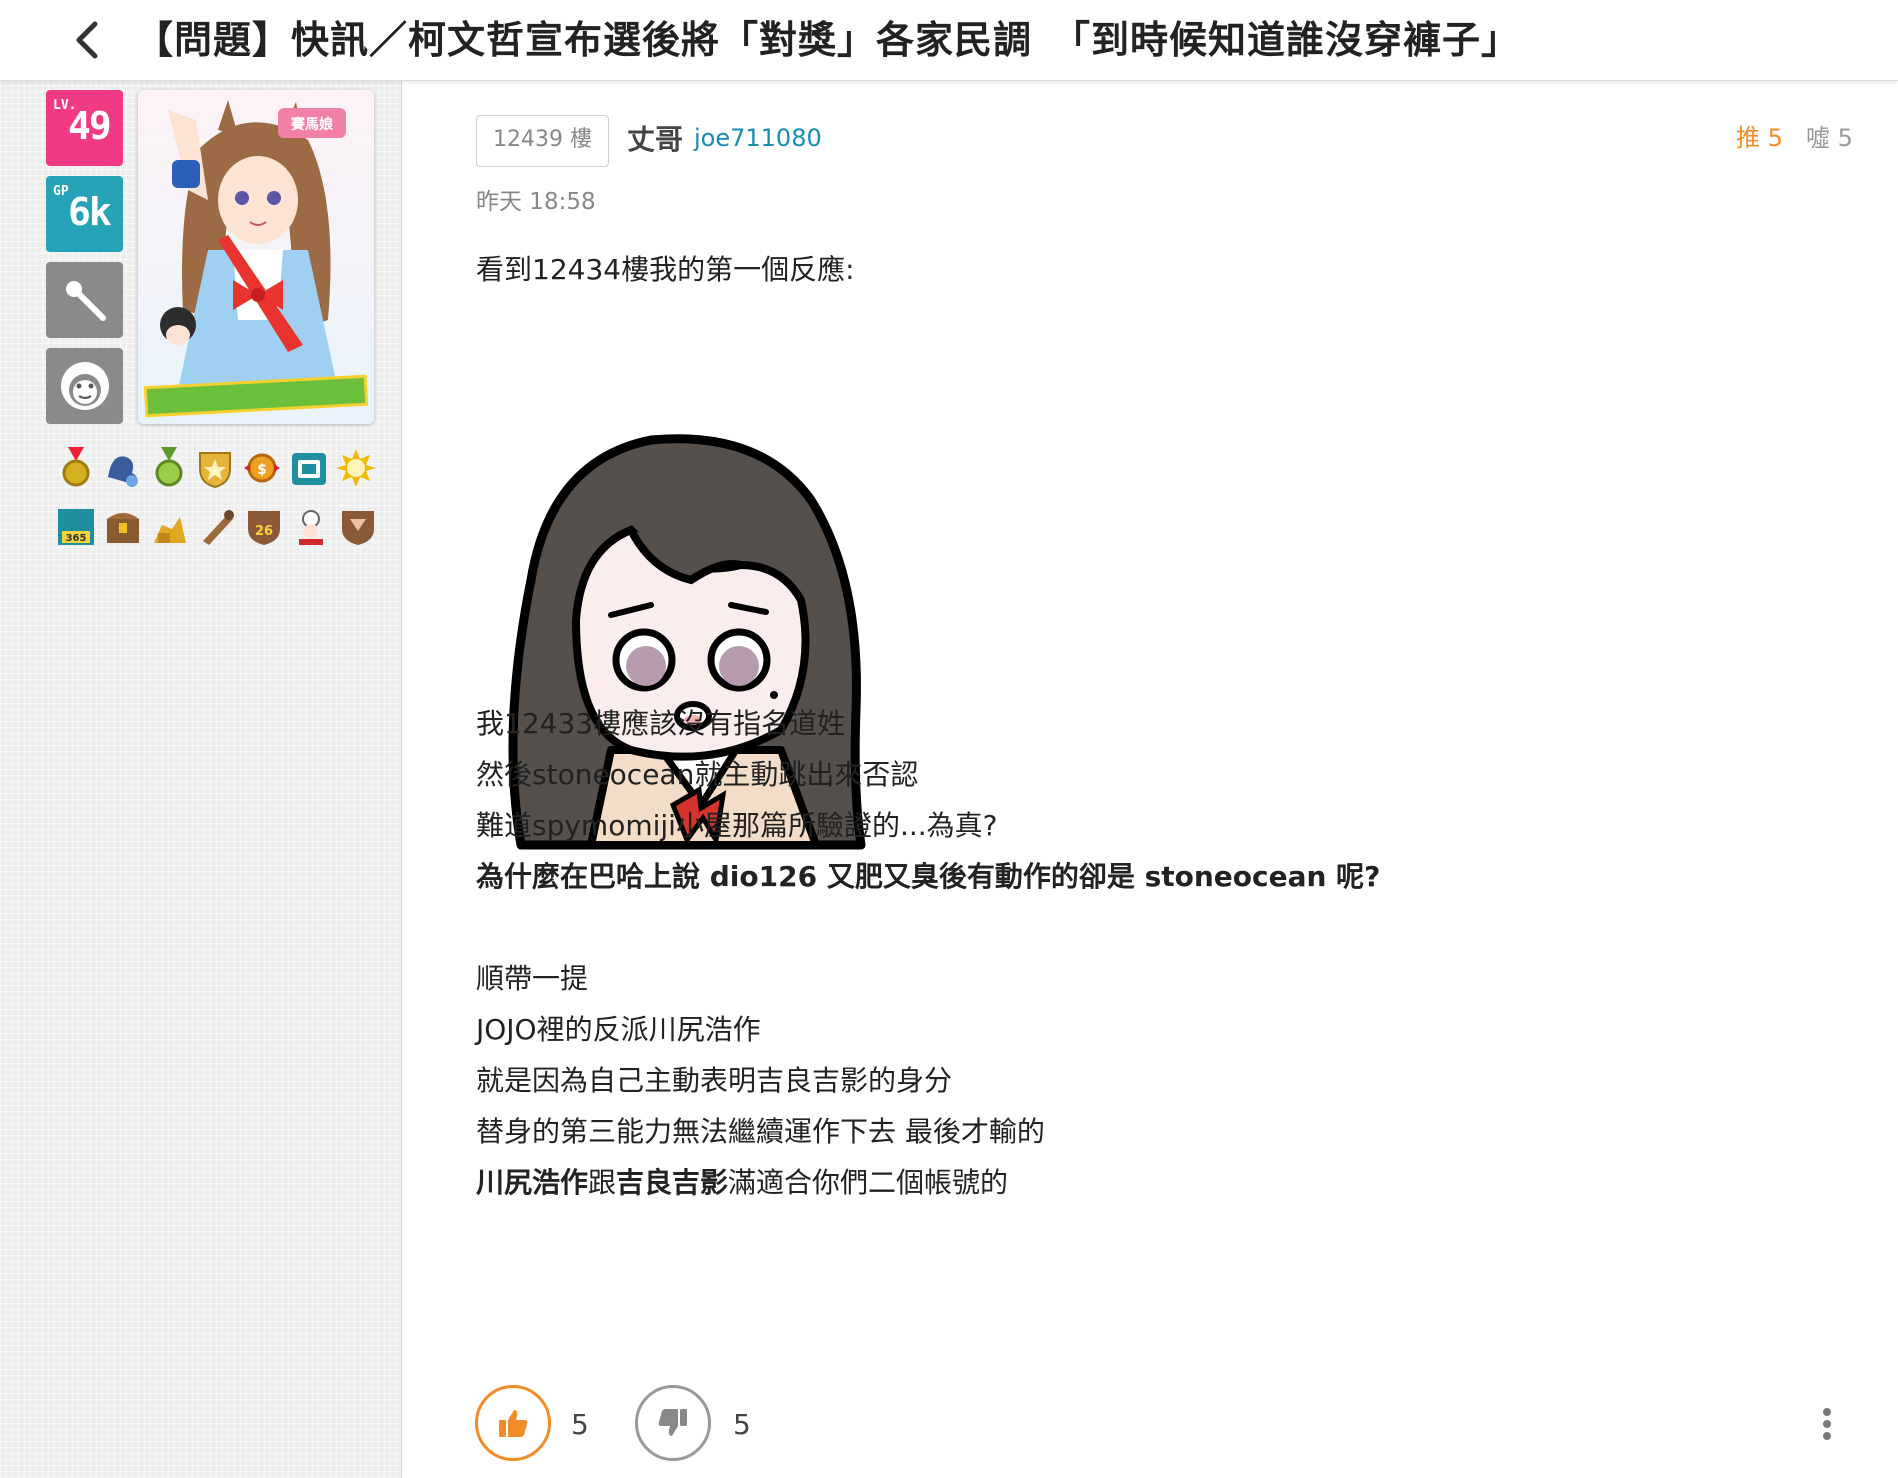 Image resolution: width=1898 pixels, height=1478 pixels. I want to click on chevron-left-icon, so click(87, 40).